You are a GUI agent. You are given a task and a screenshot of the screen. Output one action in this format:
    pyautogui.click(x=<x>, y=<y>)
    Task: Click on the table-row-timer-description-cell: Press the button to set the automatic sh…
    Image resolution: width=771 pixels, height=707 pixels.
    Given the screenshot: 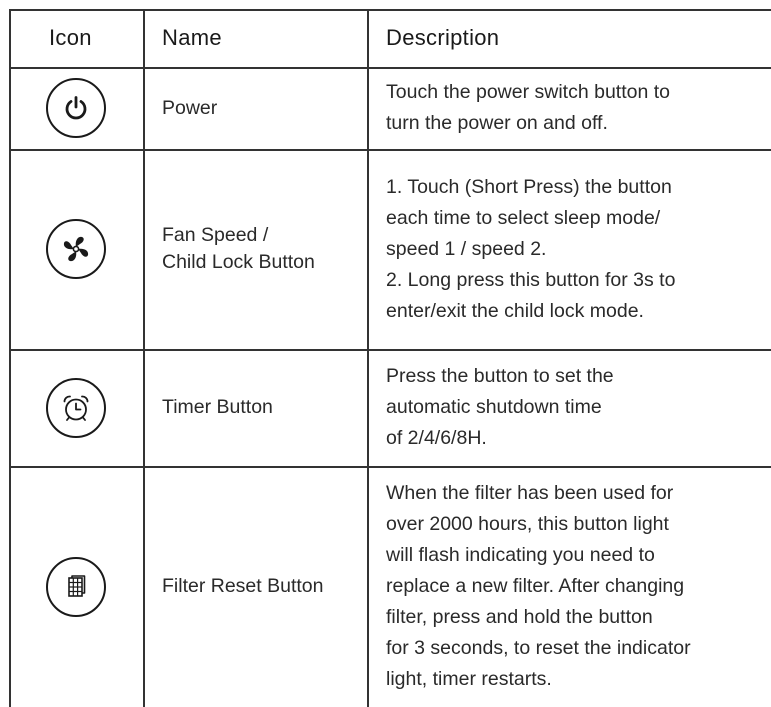 What is the action you would take?
    pyautogui.click(x=569, y=407)
    